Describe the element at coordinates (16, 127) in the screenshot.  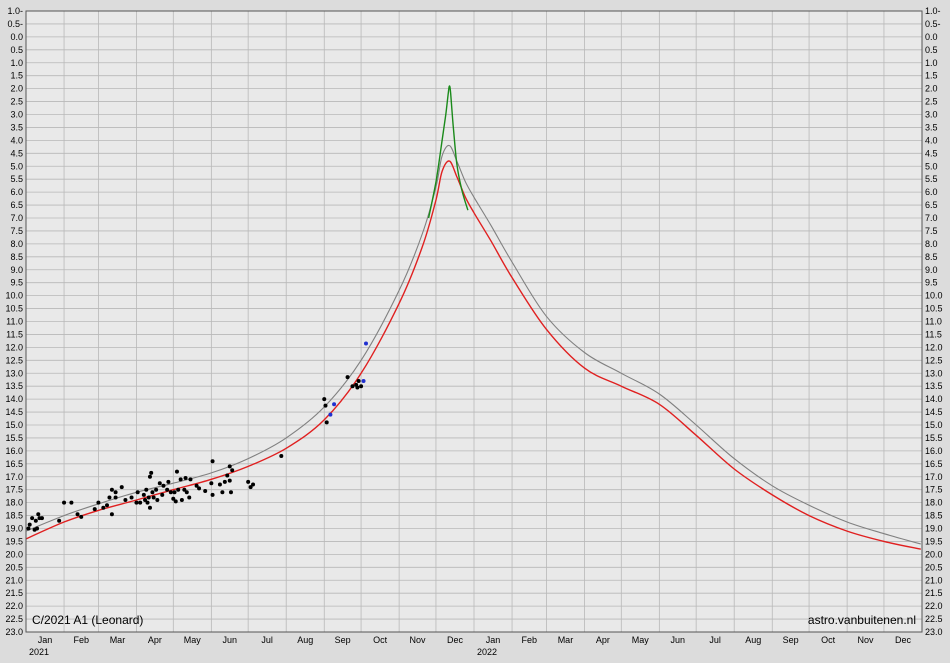
I see `y-tick-label-left: 3.5` at that location.